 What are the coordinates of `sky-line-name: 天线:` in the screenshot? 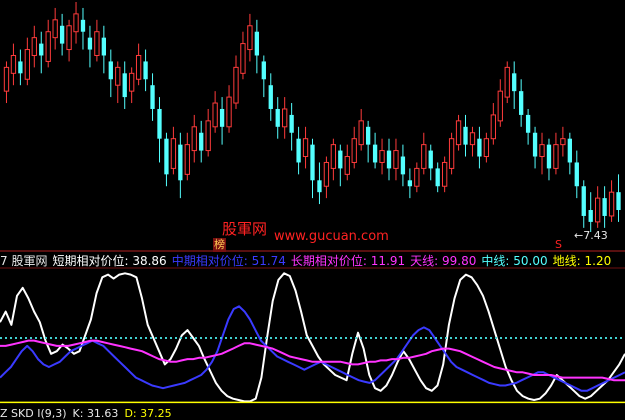 It's located at (424, 260).